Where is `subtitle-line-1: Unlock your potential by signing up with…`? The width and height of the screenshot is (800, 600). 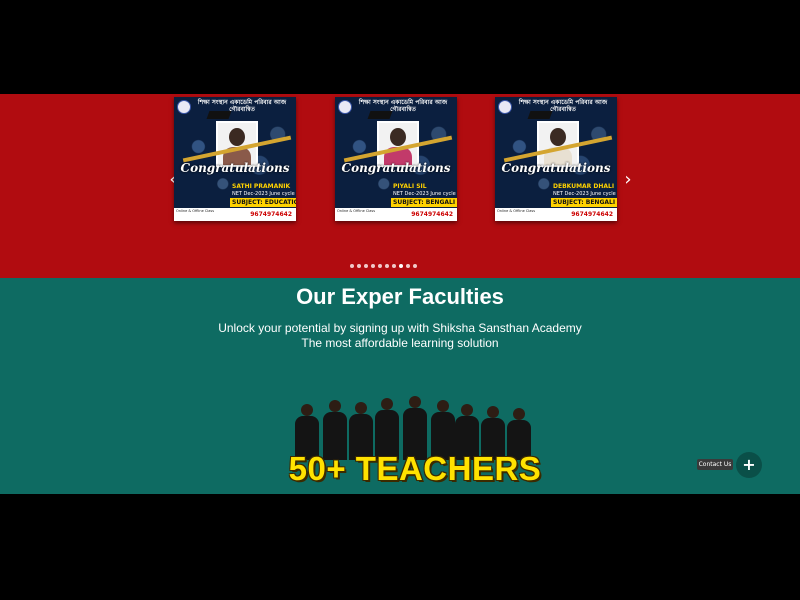 subtitle-line-1: Unlock your potential by signing up with… is located at coordinates (400, 328).